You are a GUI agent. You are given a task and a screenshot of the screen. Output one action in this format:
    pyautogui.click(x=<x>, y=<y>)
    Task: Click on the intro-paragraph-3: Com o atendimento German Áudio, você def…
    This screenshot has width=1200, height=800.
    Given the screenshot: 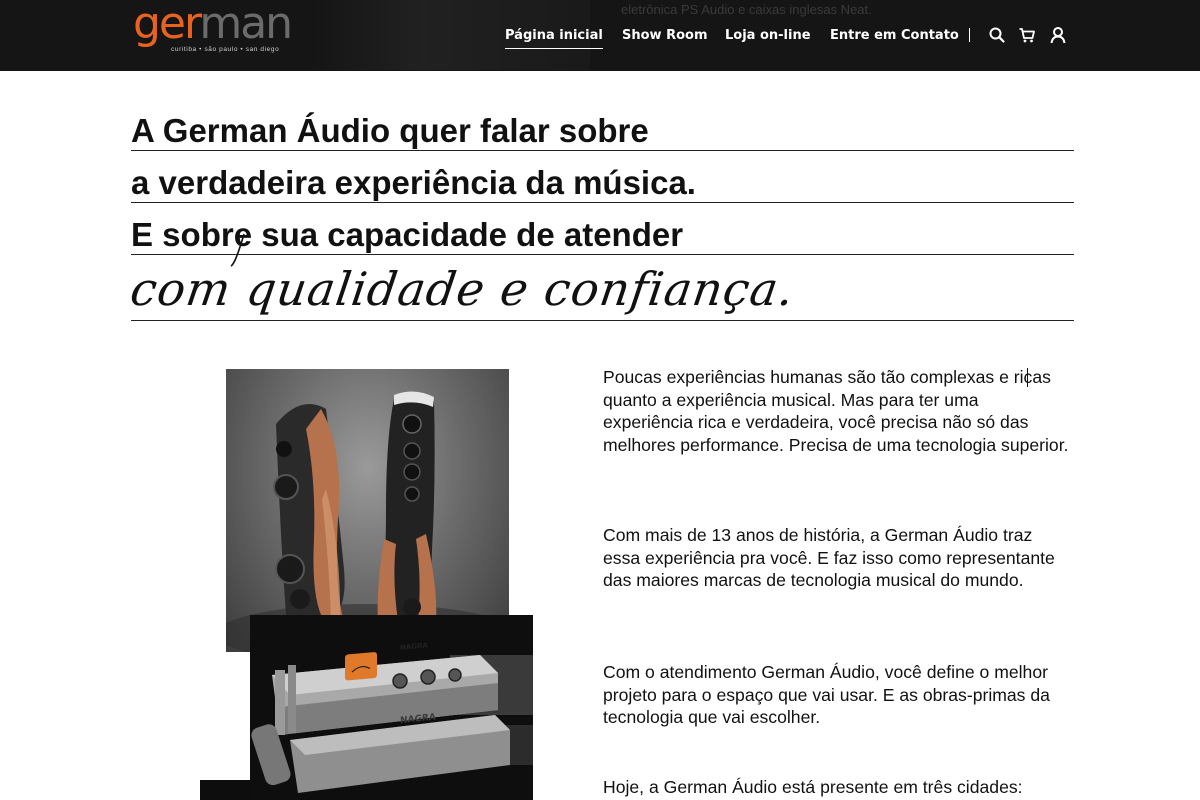 What is the action you would take?
    pyautogui.click(x=826, y=694)
    